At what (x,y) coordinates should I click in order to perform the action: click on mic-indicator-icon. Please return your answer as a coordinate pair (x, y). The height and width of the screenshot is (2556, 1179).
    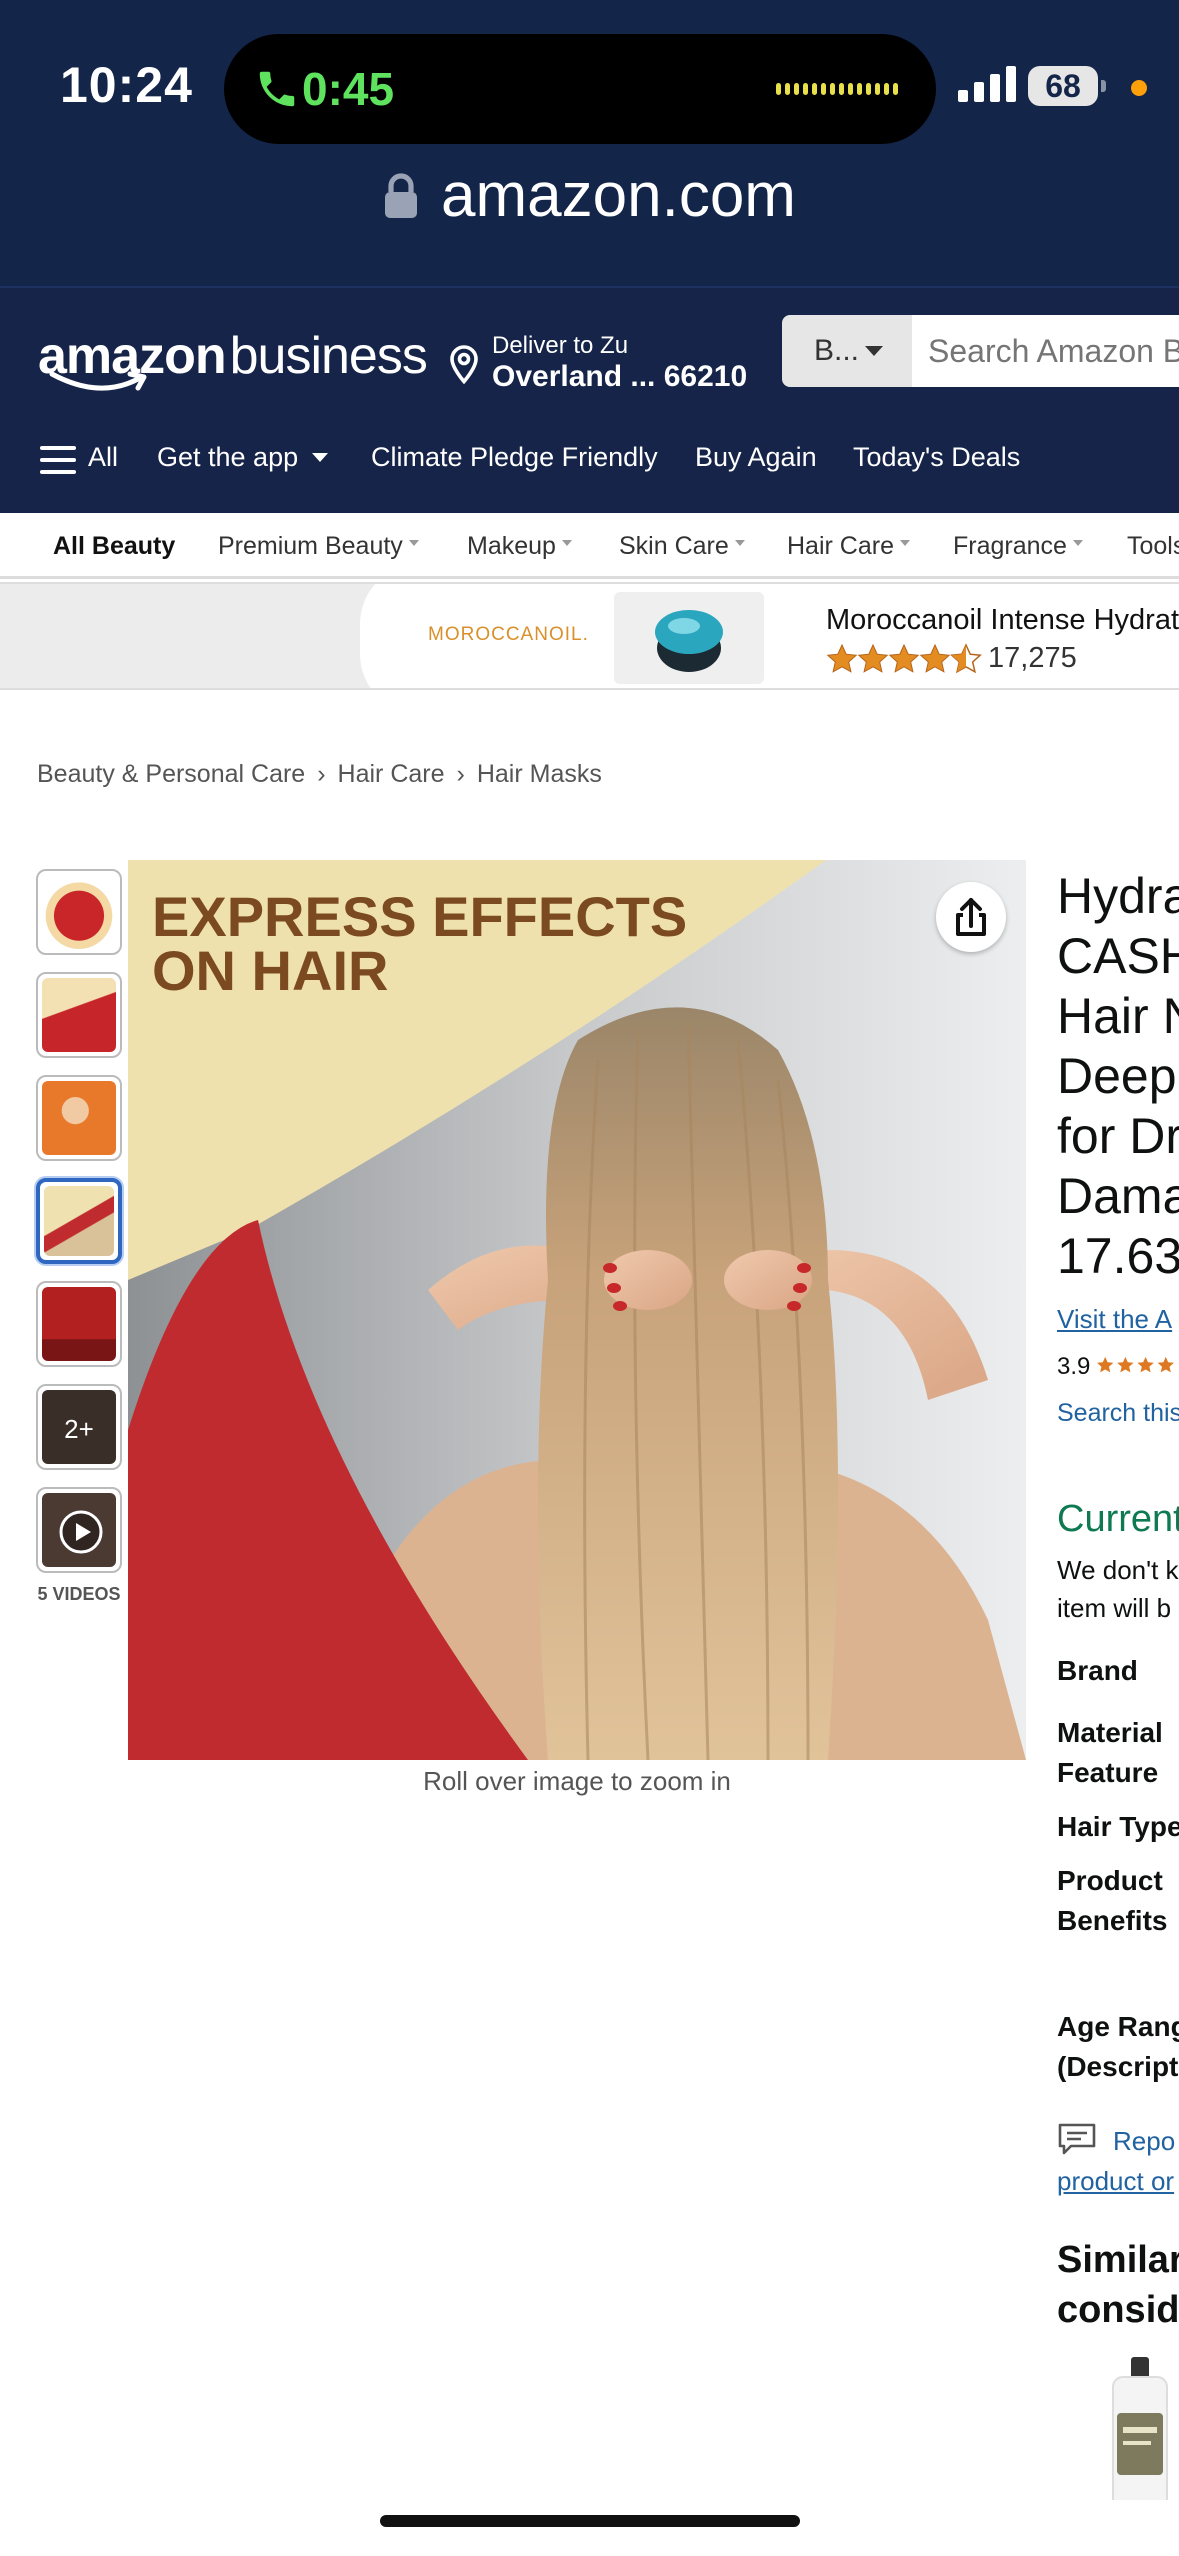
    Looking at the image, I should click on (1139, 88).